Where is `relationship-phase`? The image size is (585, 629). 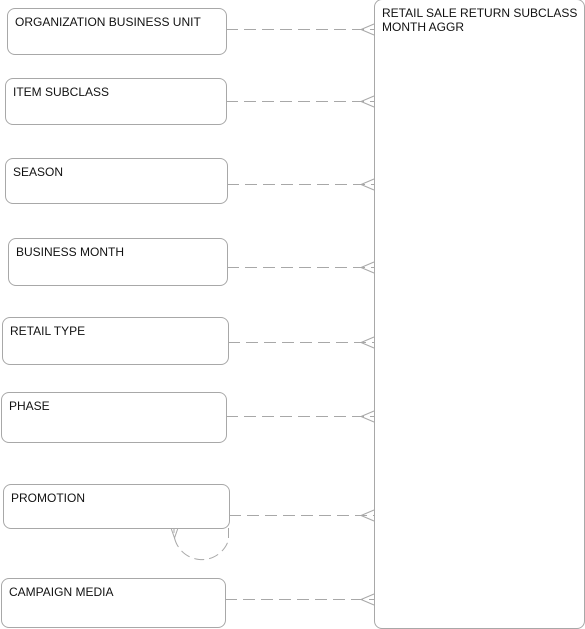 relationship-phase is located at coordinates (300, 416).